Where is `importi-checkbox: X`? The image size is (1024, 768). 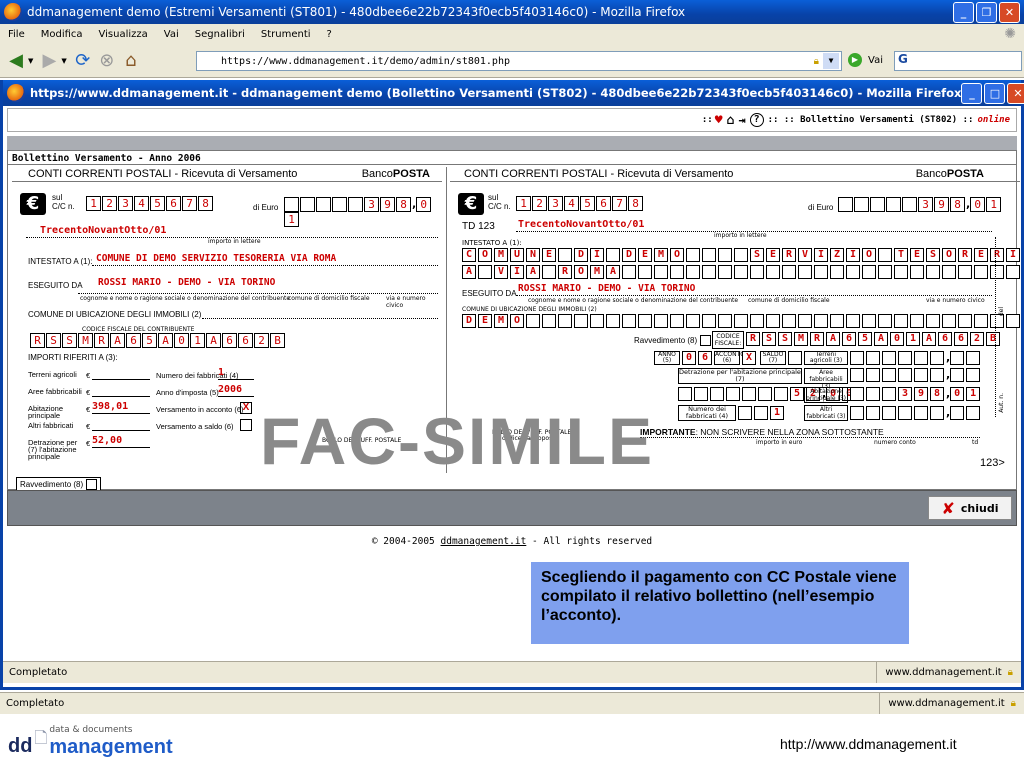
importi-checkbox: X is located at coordinates (246, 408).